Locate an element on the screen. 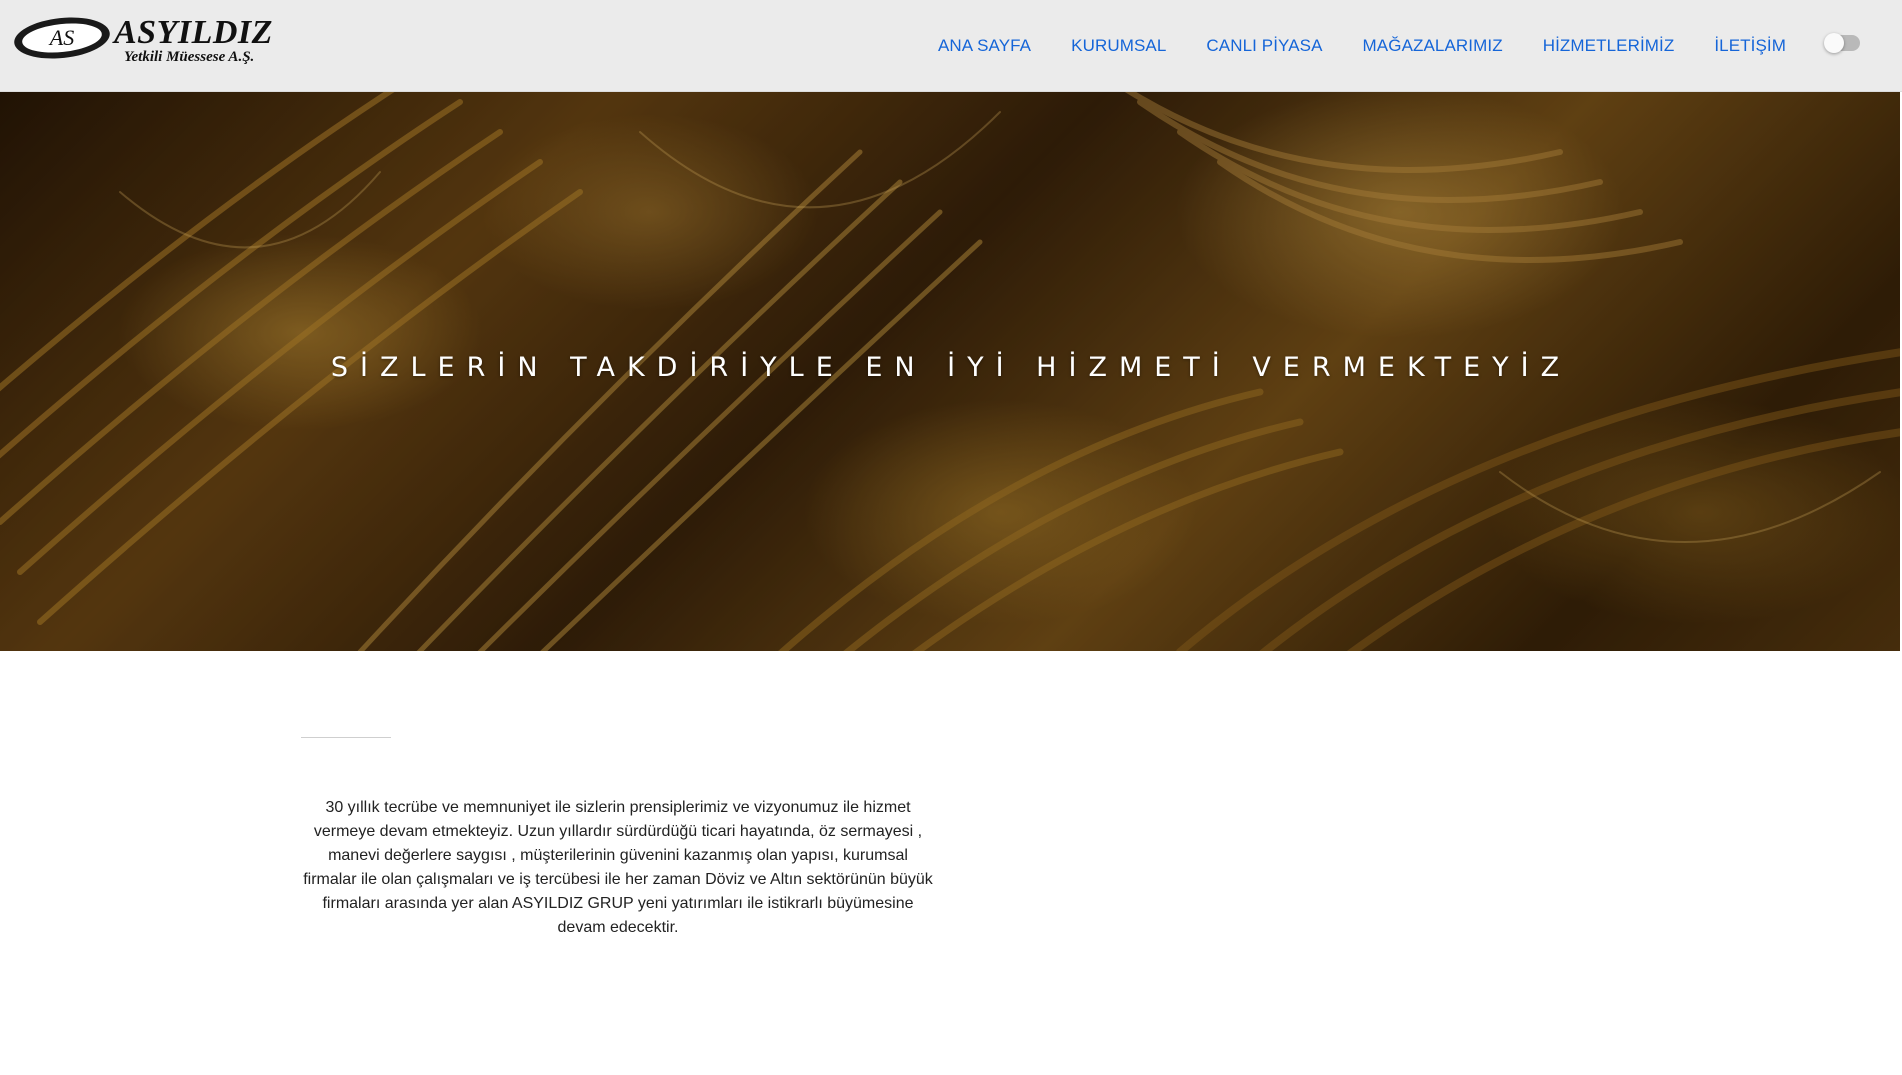 This screenshot has width=1902, height=1075. theme-toggle-switch is located at coordinates (1842, 43).